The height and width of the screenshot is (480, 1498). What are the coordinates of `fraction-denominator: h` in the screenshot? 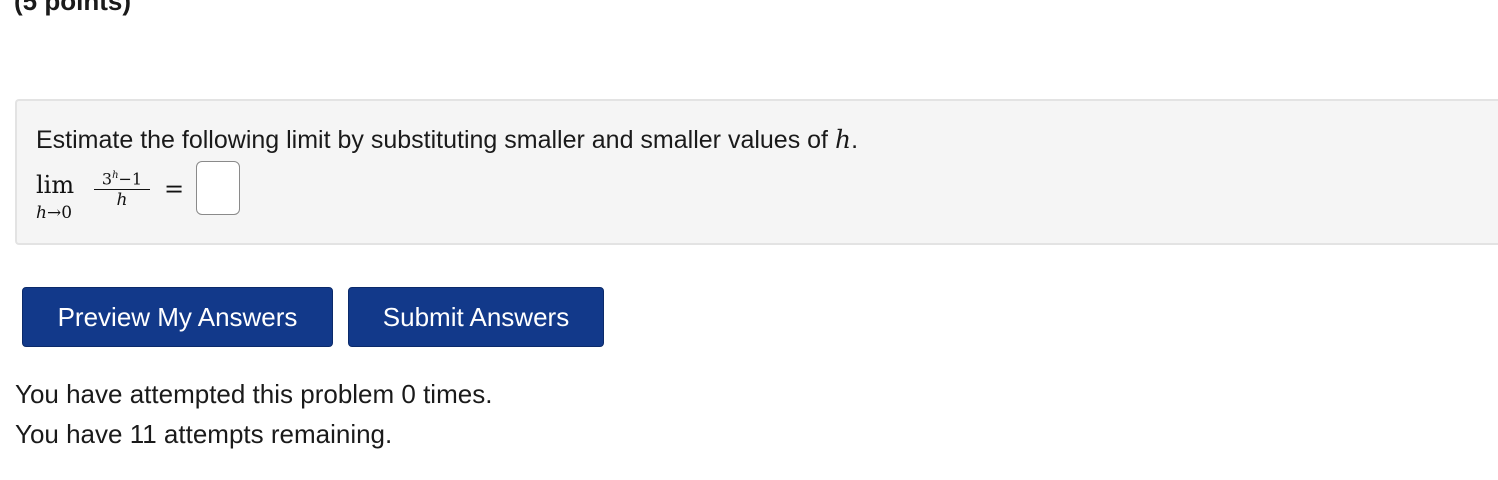 It's located at (122, 200).